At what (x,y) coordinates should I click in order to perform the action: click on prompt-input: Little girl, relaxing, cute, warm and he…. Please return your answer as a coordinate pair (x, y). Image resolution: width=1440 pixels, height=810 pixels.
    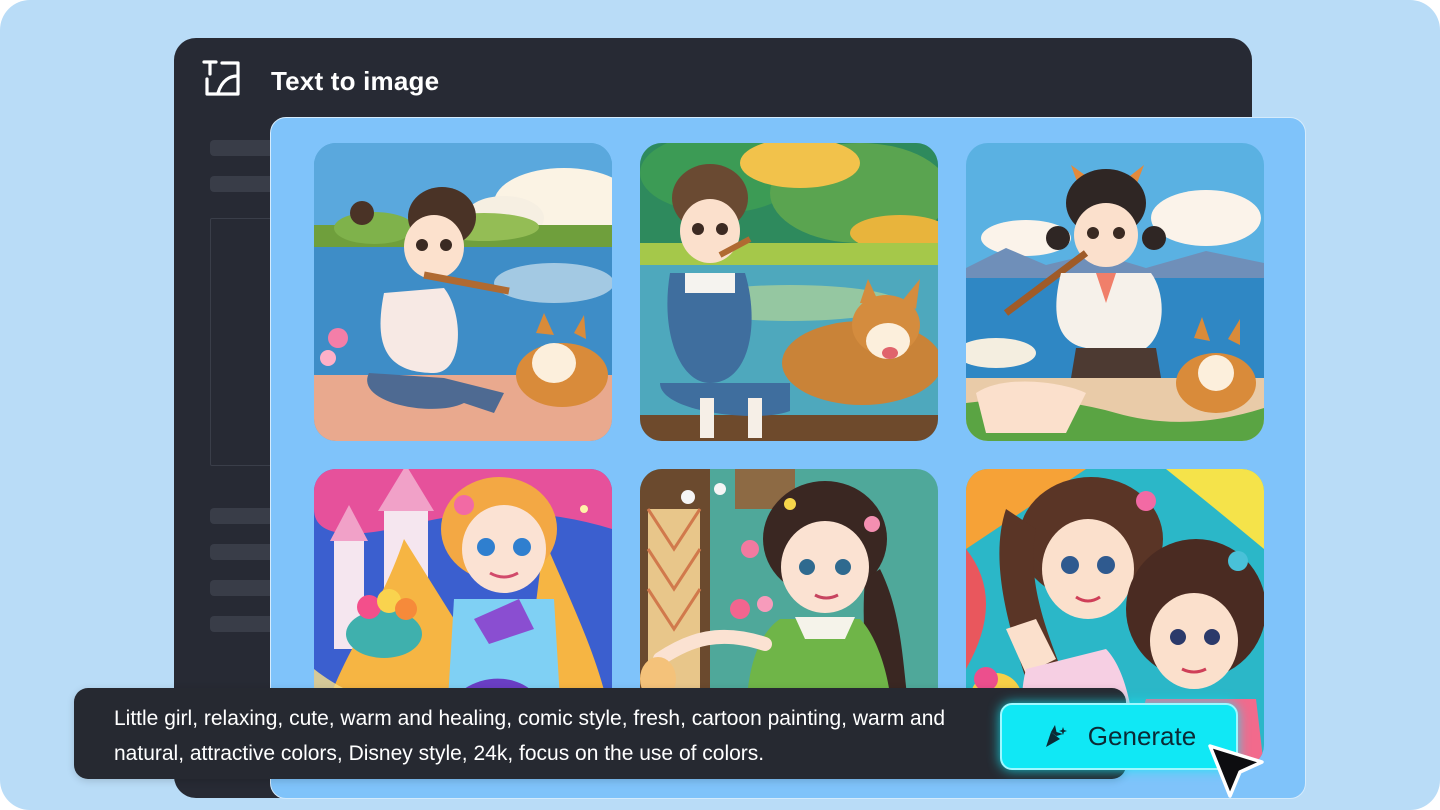
    Looking at the image, I should click on (600, 733).